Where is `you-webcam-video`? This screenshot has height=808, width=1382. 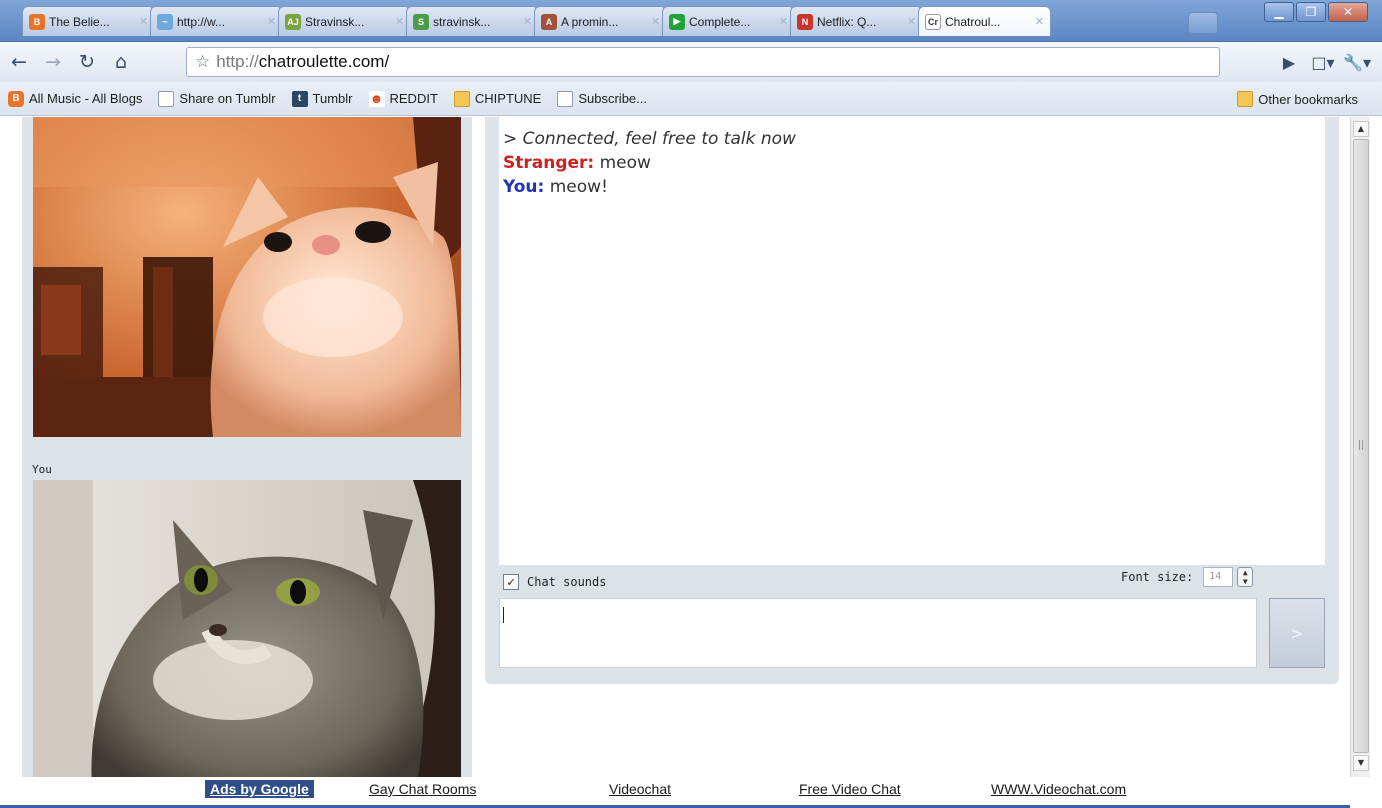
you-webcam-video is located at coordinates (247, 640).